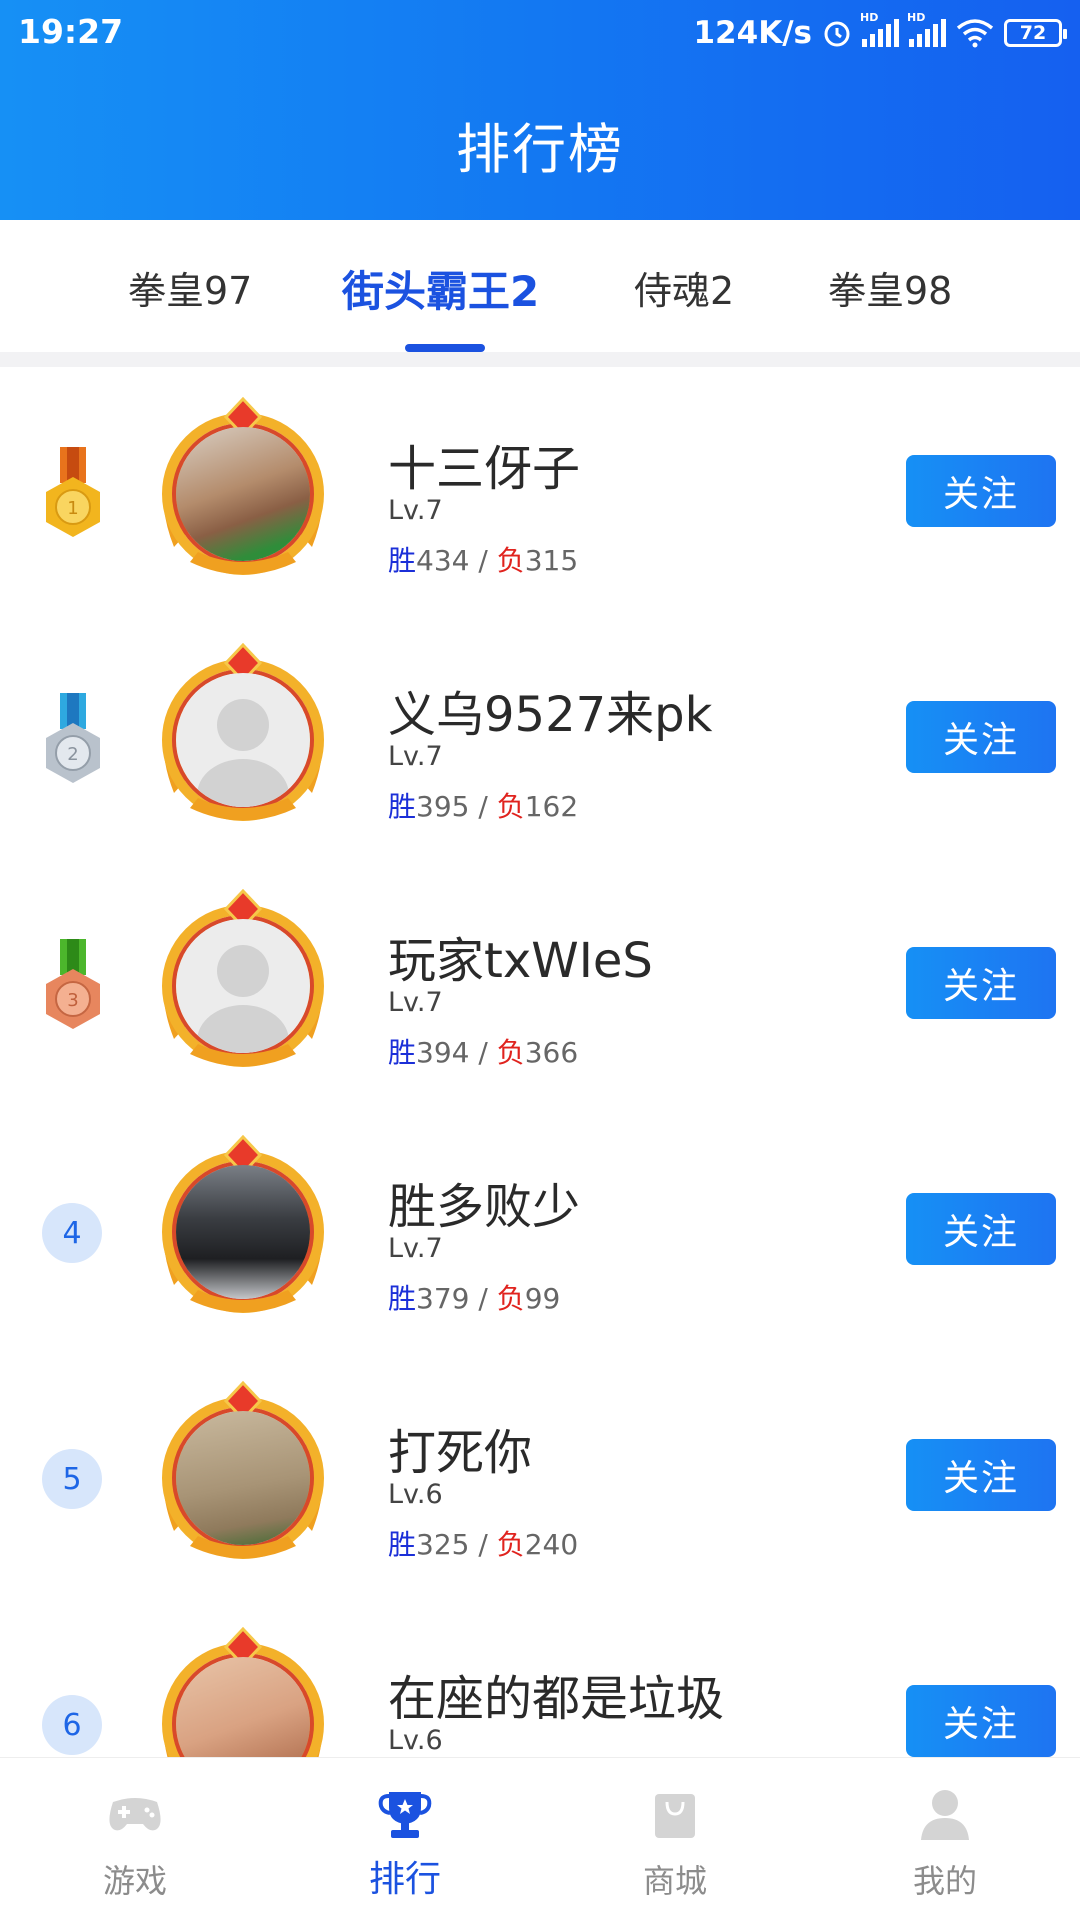 The image size is (1080, 1921). What do you see at coordinates (483, 806) in the screenshot?
I see `win-loss-record: 胜395 / 负162` at bounding box center [483, 806].